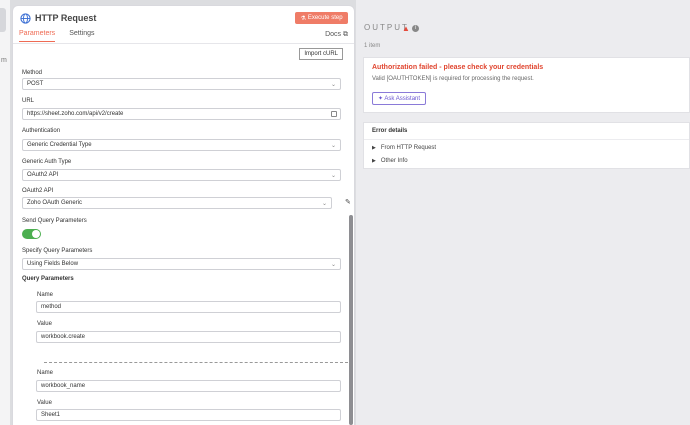 The image size is (690, 425). What do you see at coordinates (75, 114) in the screenshot?
I see `url-value: https://sheet.zoho.com/api/v2/create` at bounding box center [75, 114].